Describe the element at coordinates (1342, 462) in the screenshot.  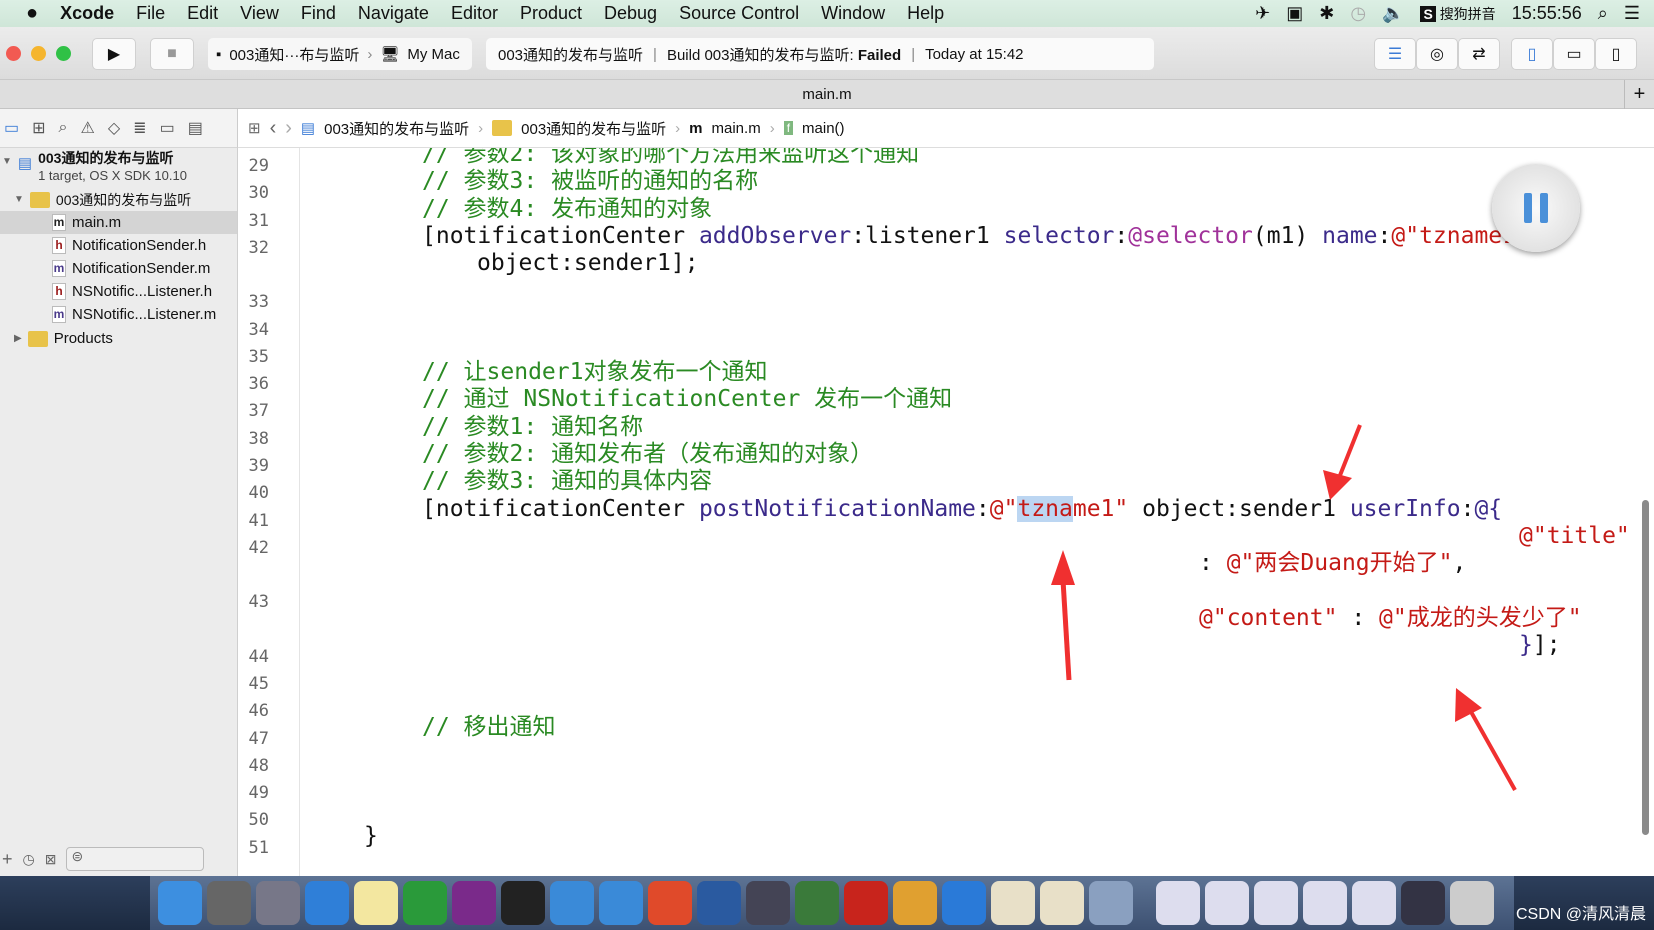
I see `red-arrow-top` at that location.